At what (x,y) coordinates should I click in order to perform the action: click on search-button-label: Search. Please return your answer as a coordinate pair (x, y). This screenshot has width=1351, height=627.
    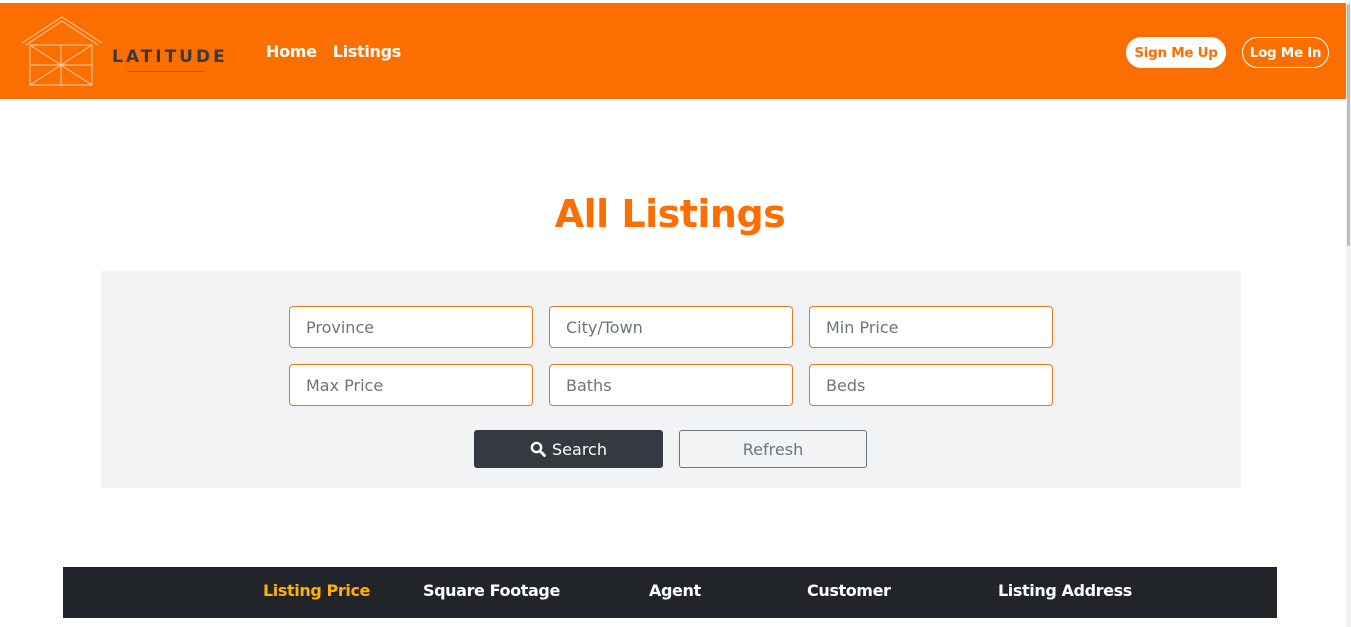
    Looking at the image, I should click on (579, 449).